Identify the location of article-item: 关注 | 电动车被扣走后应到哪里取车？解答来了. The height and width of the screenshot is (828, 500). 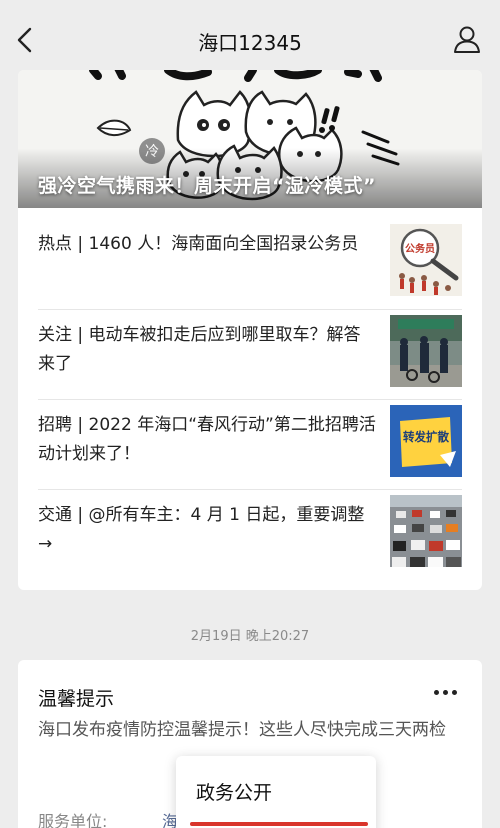
(250, 356).